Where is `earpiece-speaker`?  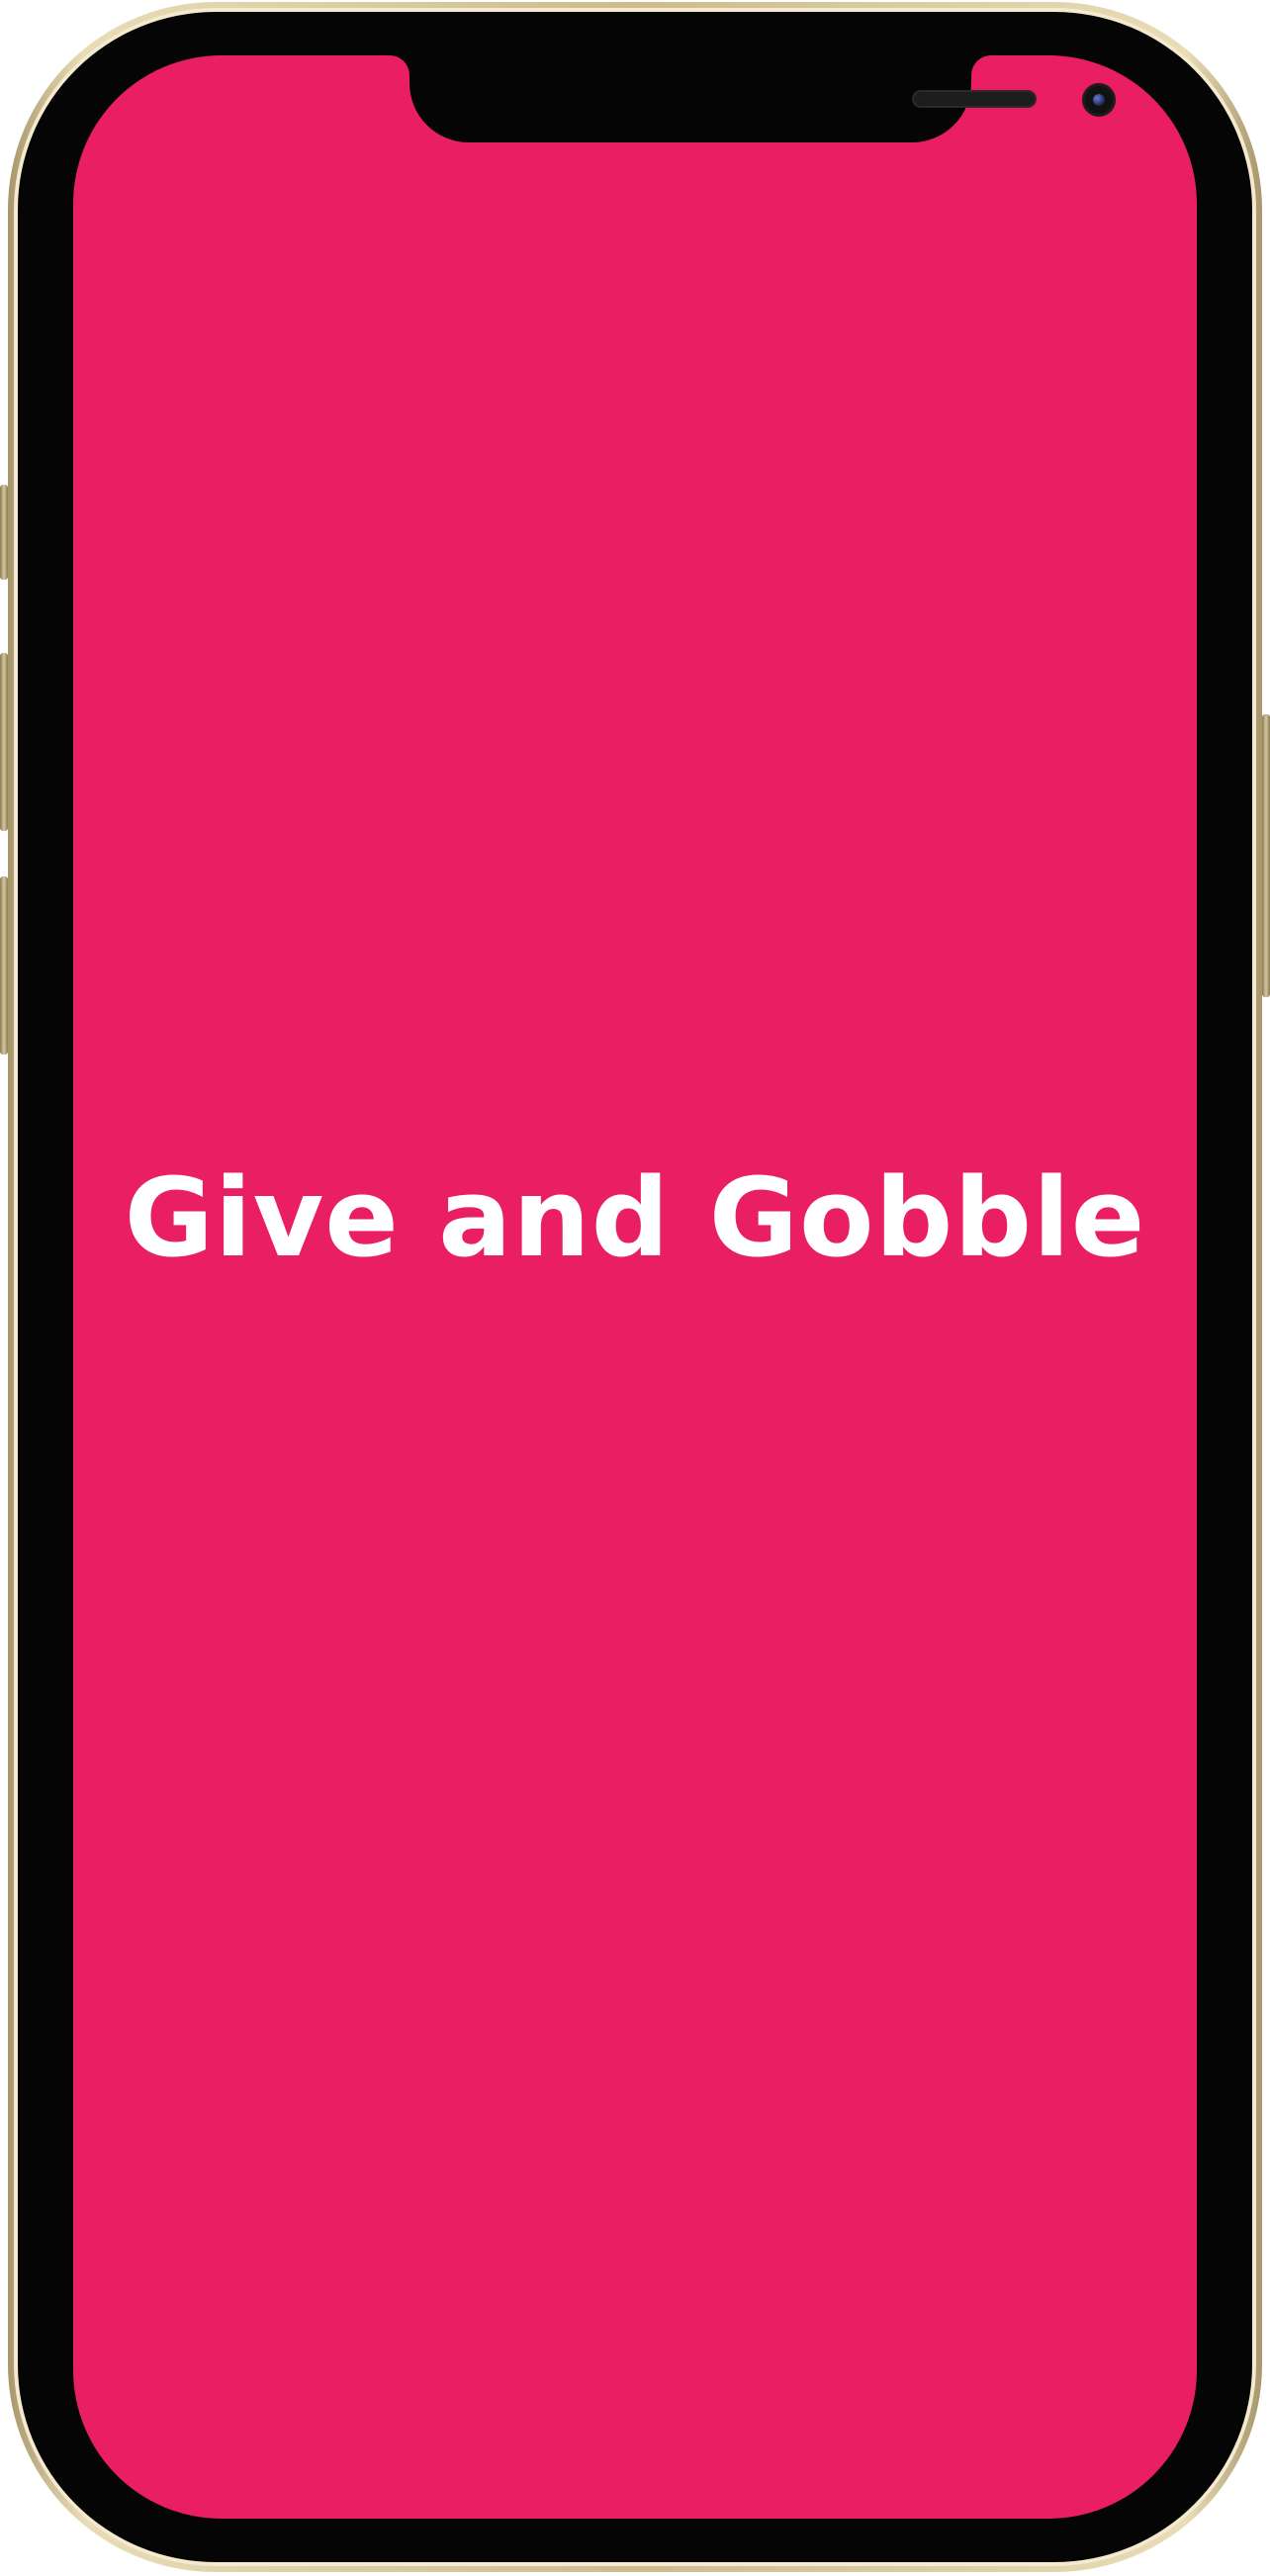 earpiece-speaker is located at coordinates (975, 99).